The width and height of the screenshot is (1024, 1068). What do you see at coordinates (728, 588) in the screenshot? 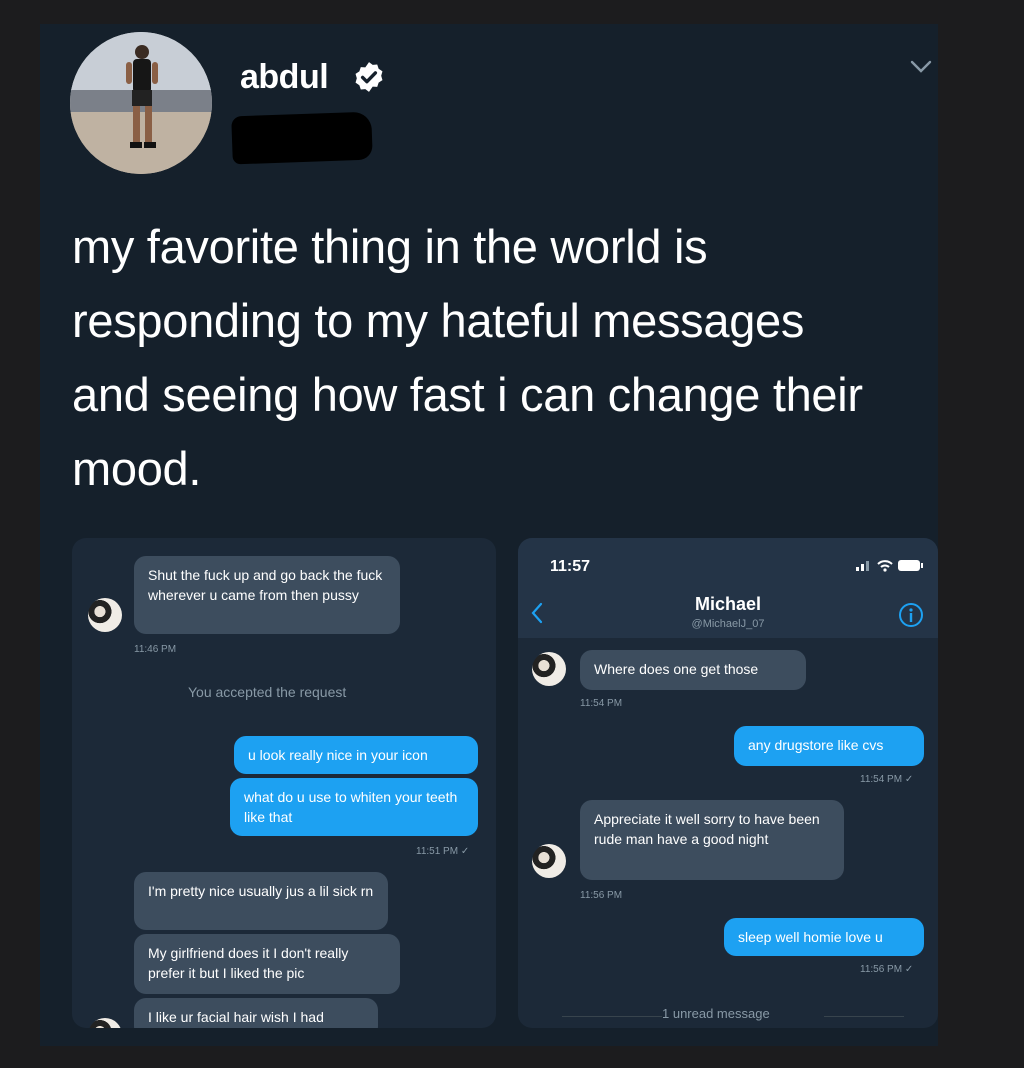
I see `conversation-header: 11:57 Michael @MichaelJ_07` at bounding box center [728, 588].